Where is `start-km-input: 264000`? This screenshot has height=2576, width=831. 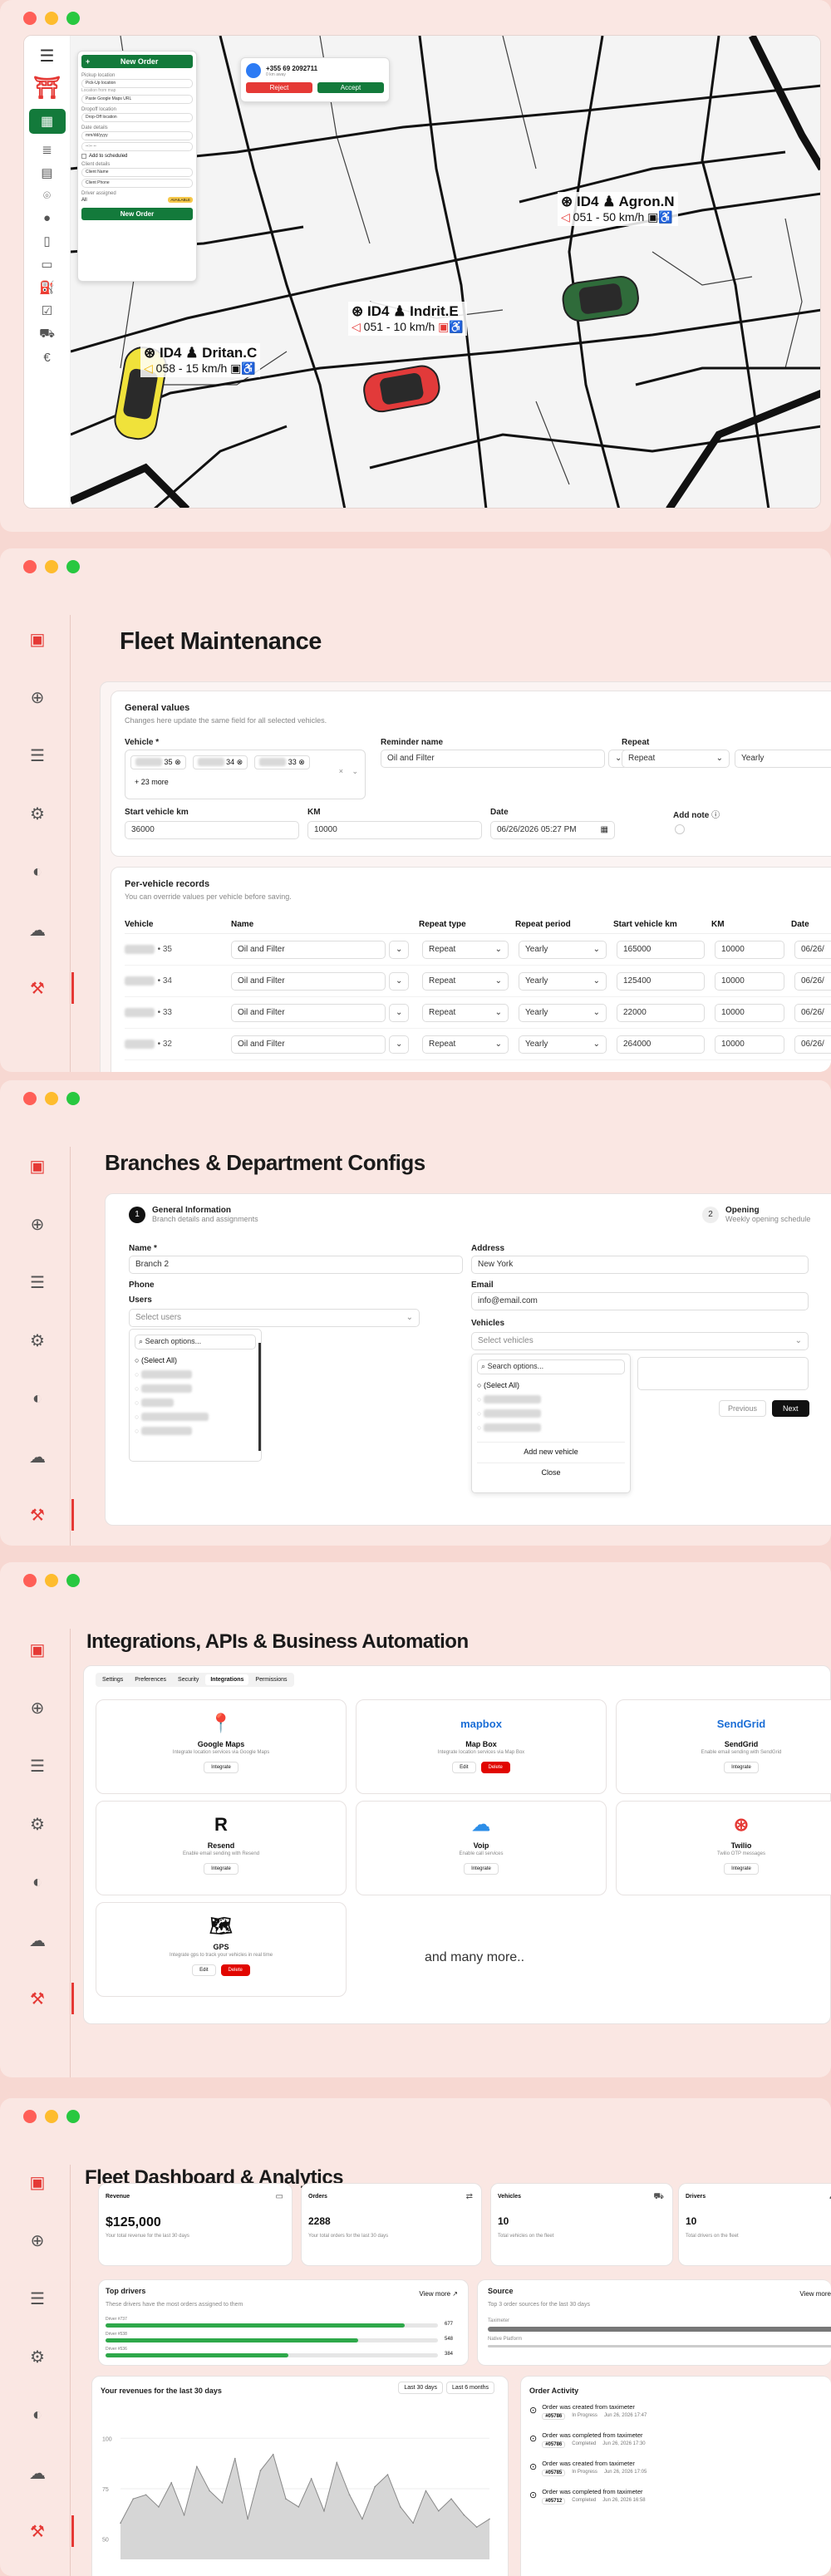
start-km-input: 264000 is located at coordinates (661, 1044).